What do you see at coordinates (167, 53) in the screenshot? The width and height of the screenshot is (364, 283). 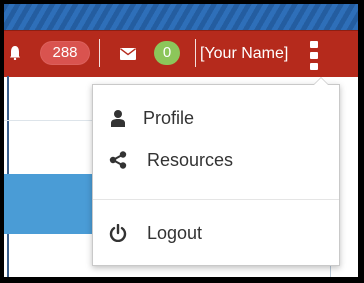 I see `messages-count-badge: 0` at bounding box center [167, 53].